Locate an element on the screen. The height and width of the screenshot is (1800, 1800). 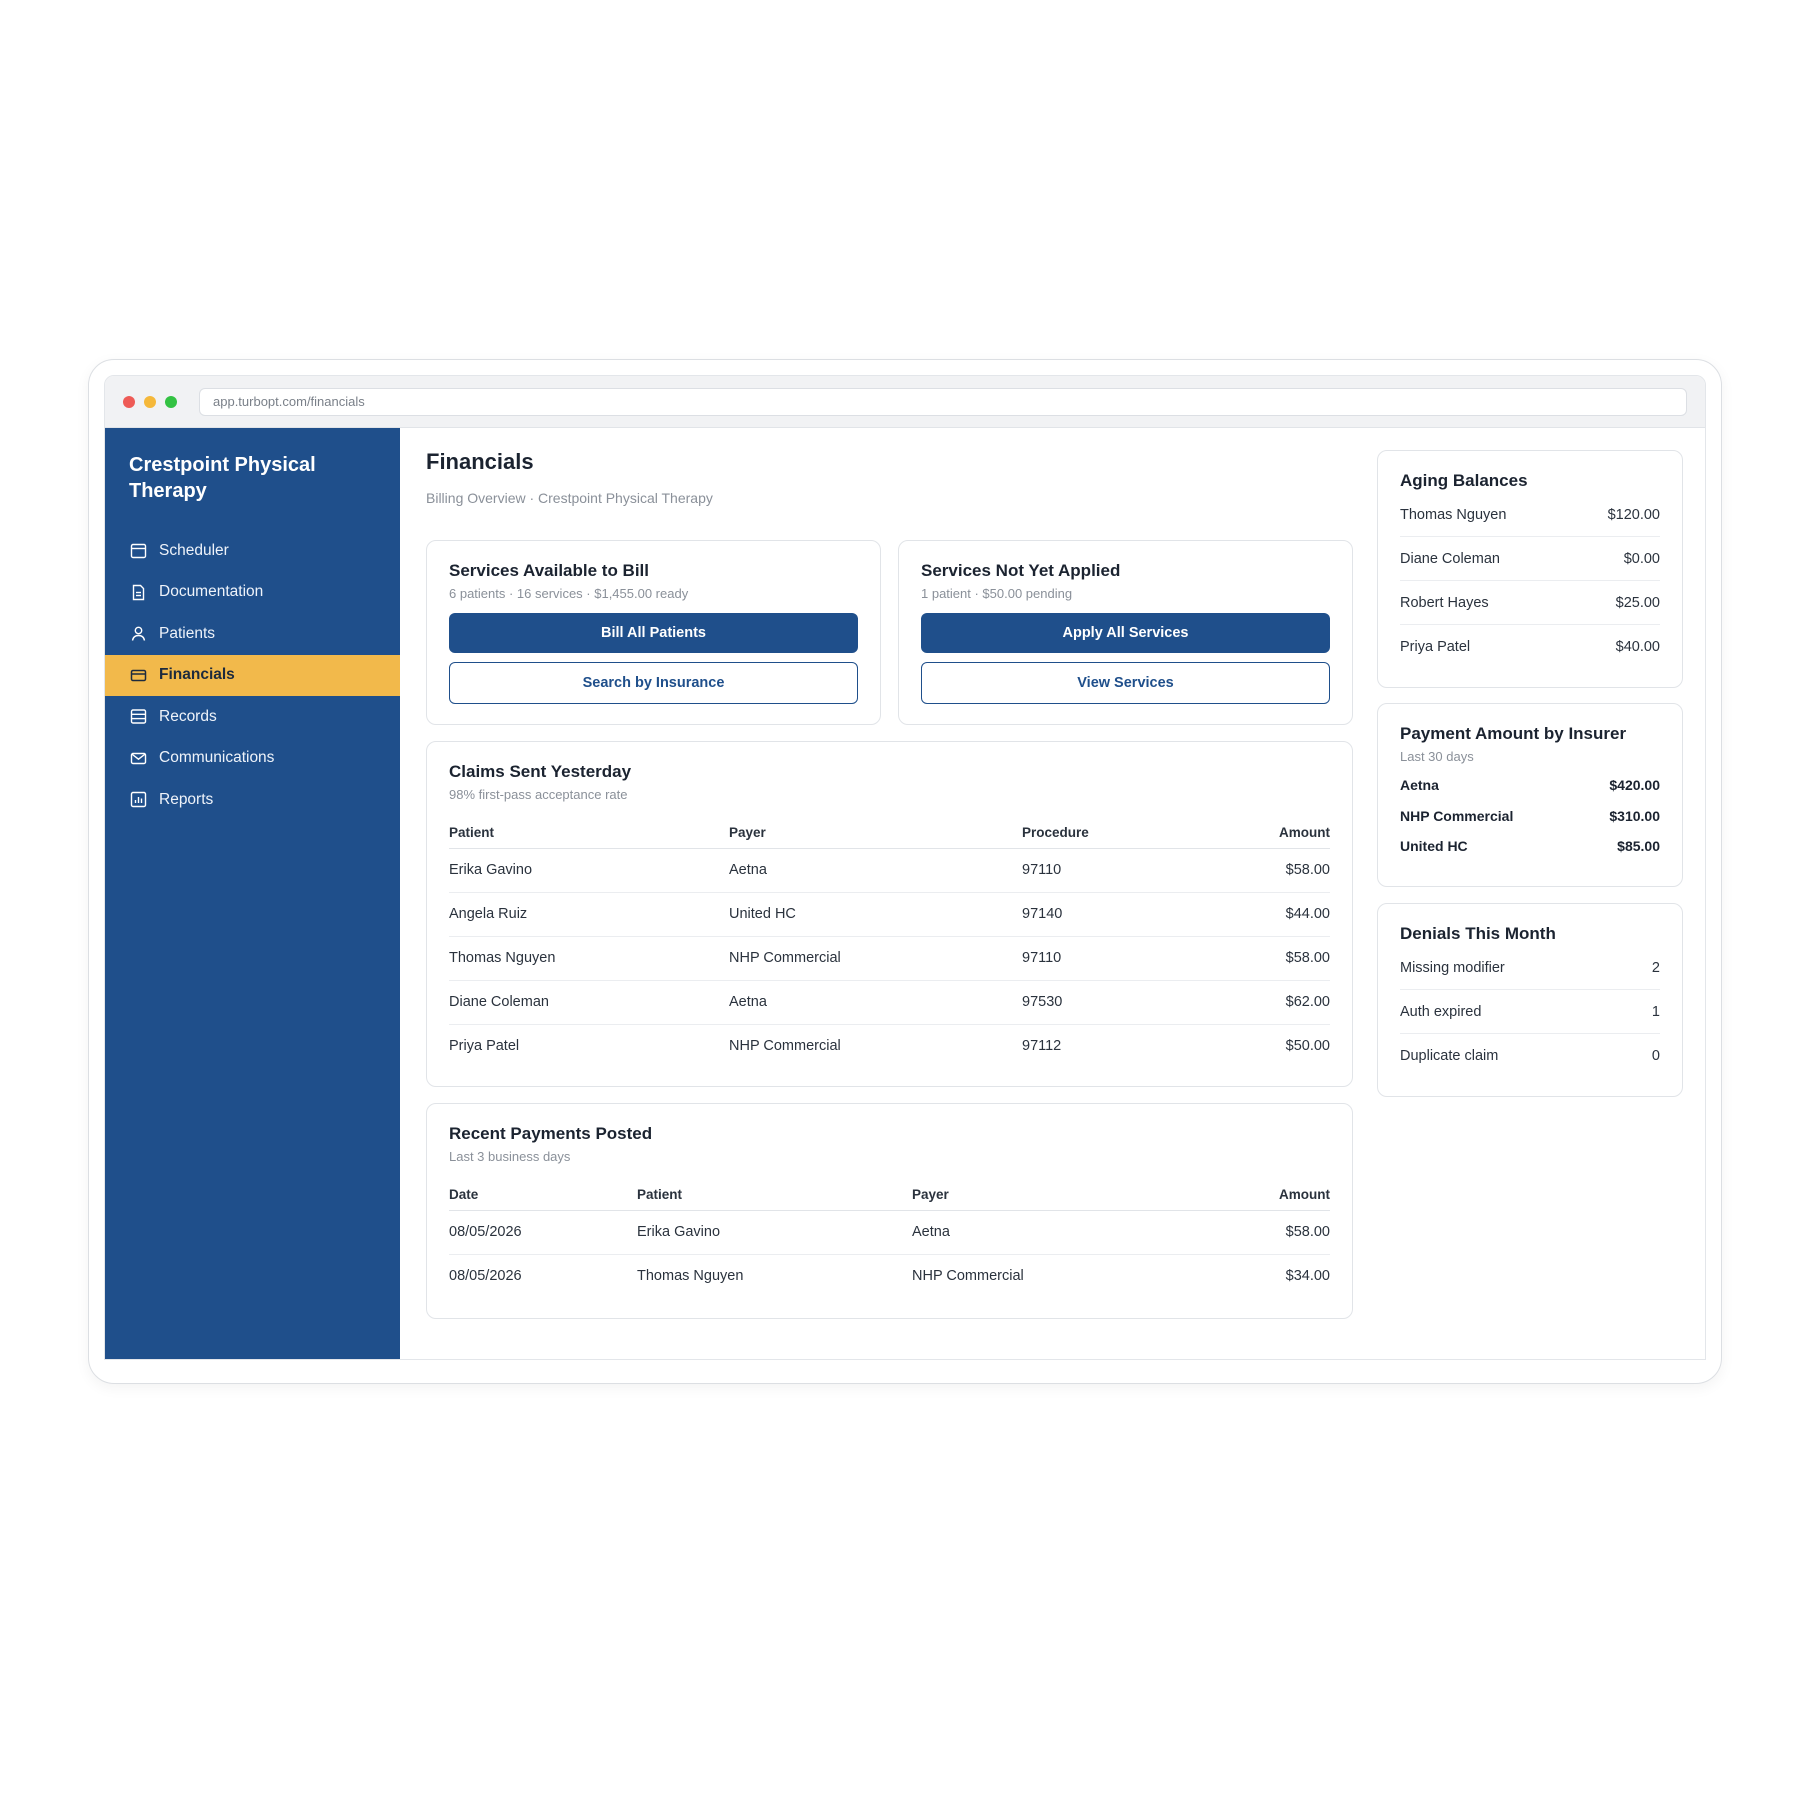
cell-amount: $62.00 is located at coordinates (1271, 1002).